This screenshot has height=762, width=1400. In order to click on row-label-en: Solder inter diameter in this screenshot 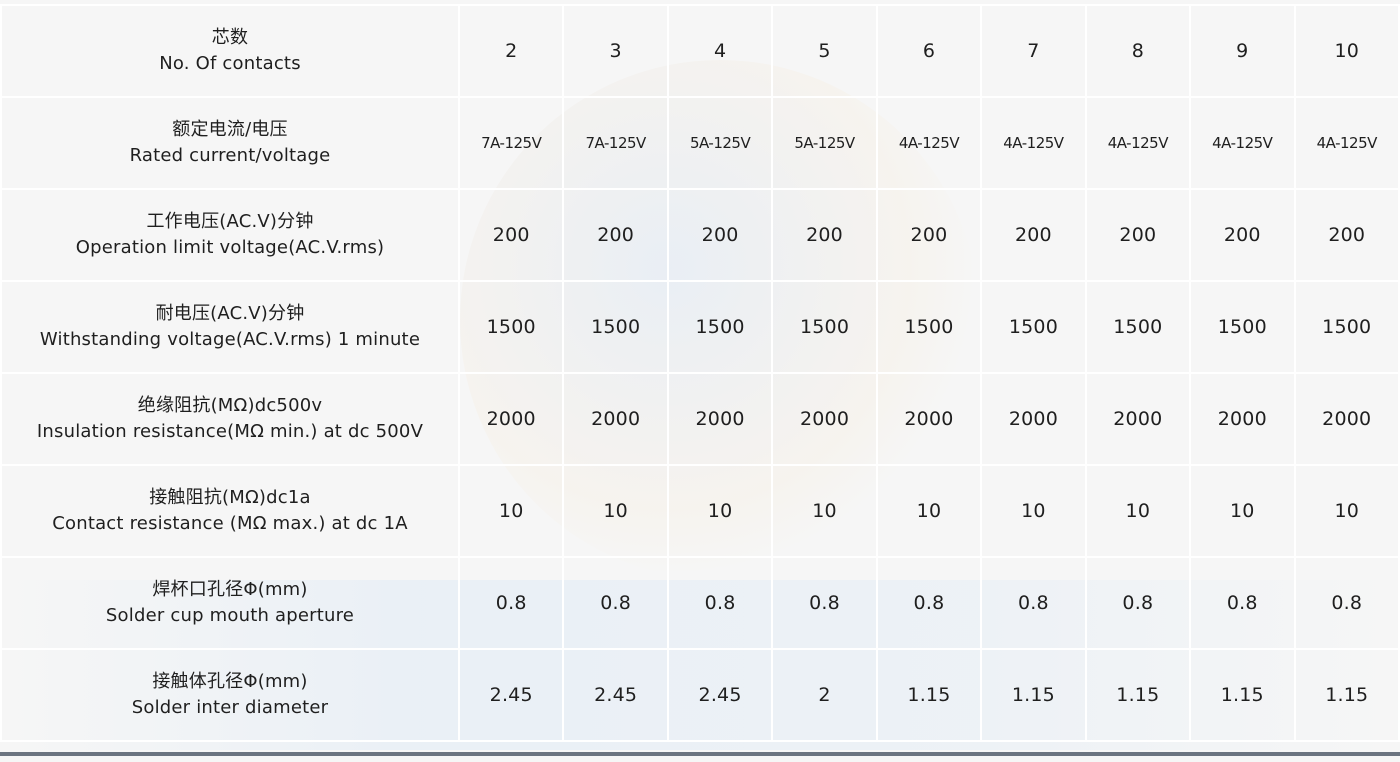, I will do `click(230, 707)`.